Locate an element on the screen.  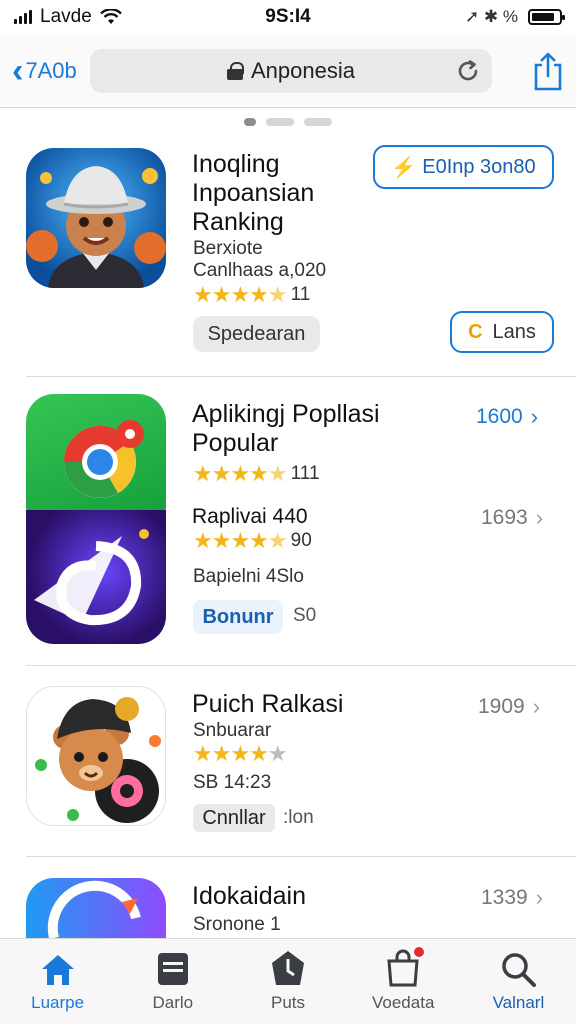
app-rating: ★★★★★ 111 is located at coordinates (256, 474).